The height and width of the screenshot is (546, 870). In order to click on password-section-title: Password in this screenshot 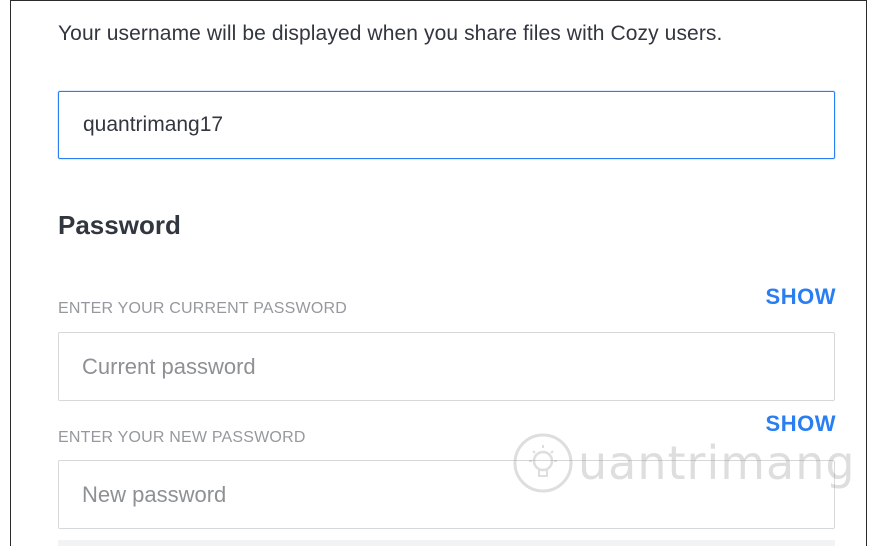, I will do `click(119, 225)`.